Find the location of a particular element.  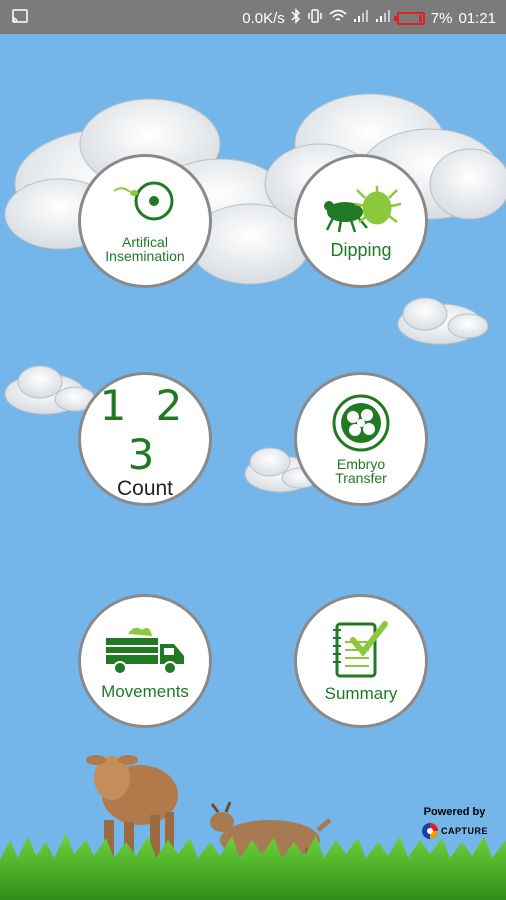

clock: 01:21 is located at coordinates (477, 18).